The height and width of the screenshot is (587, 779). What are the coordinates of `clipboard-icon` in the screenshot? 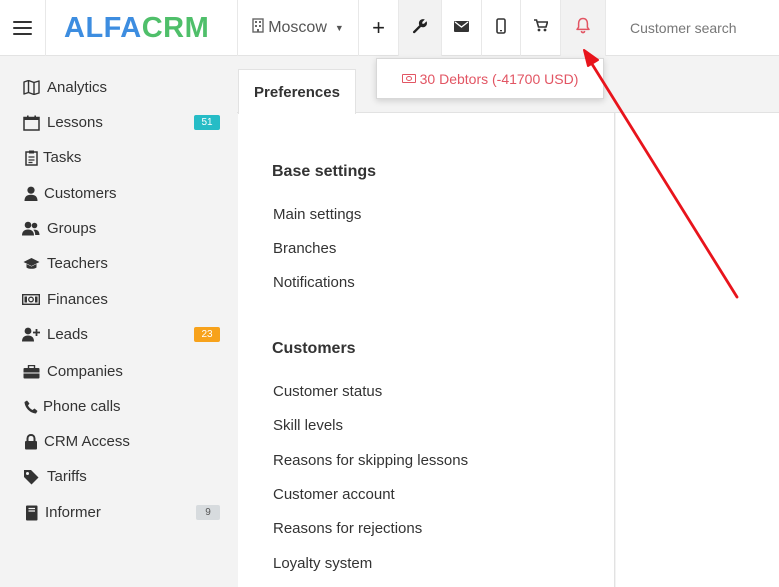 It's located at (31, 158).